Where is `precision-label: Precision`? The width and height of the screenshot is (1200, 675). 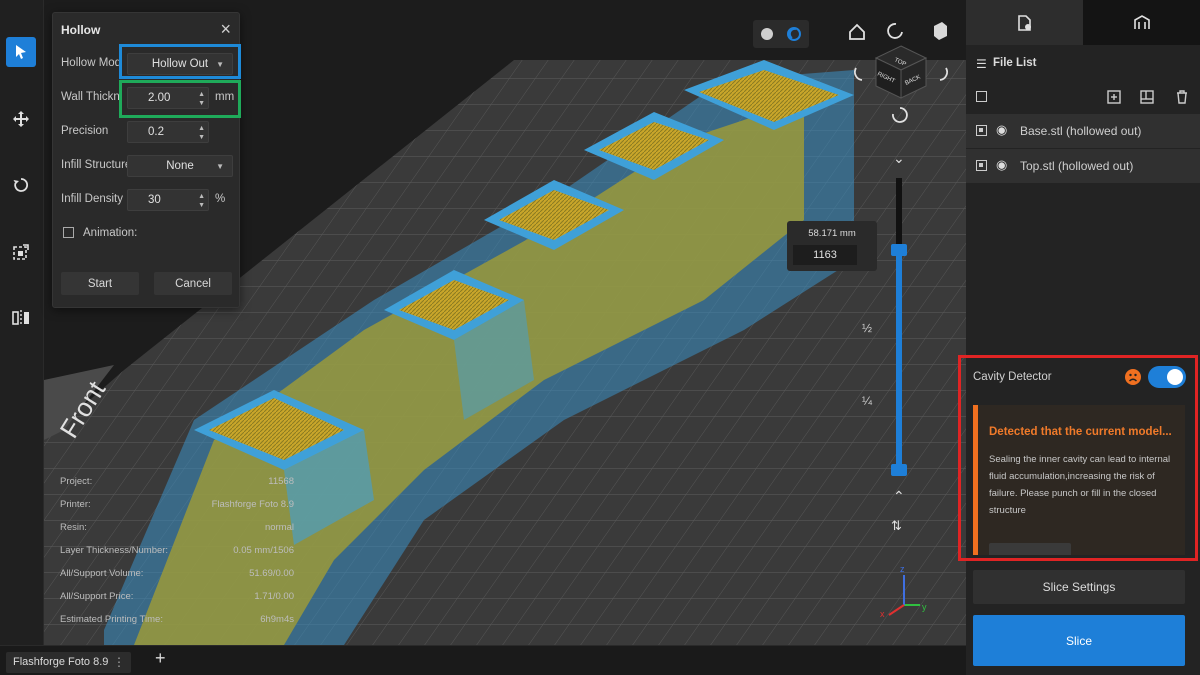 precision-label: Precision is located at coordinates (85, 131).